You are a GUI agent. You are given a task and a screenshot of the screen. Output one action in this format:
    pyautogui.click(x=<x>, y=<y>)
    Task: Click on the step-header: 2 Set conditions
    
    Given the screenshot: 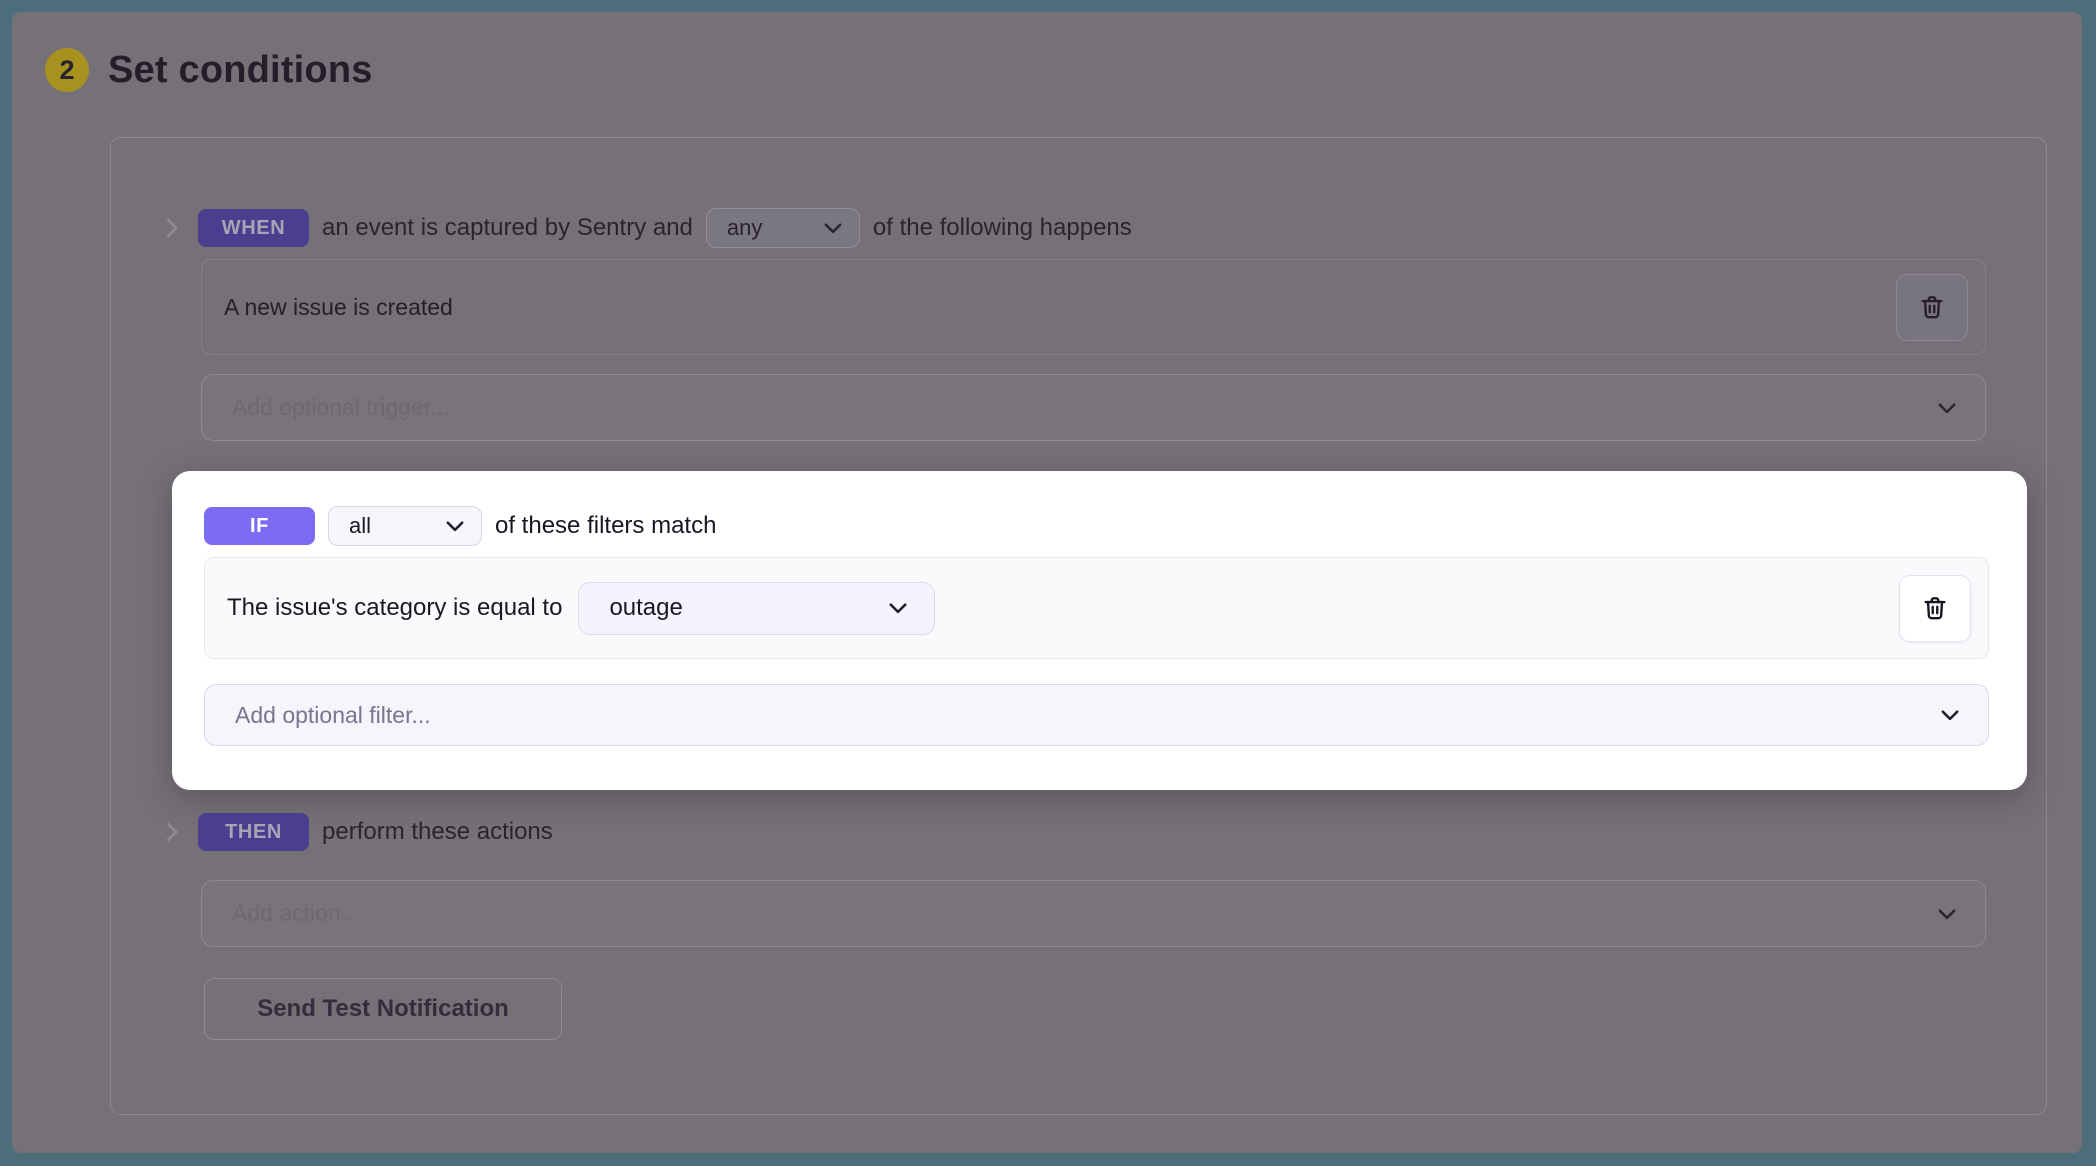 What is the action you would take?
    pyautogui.click(x=209, y=70)
    